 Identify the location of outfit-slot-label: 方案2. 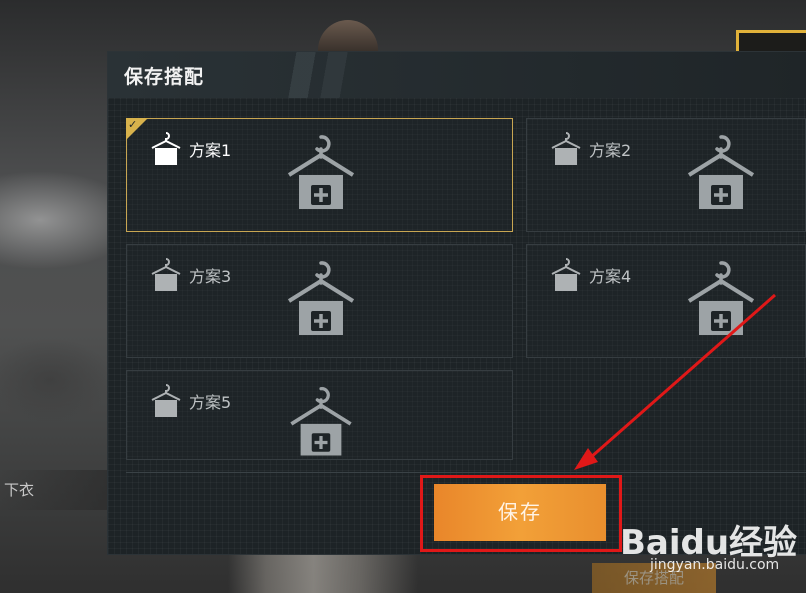
(610, 150).